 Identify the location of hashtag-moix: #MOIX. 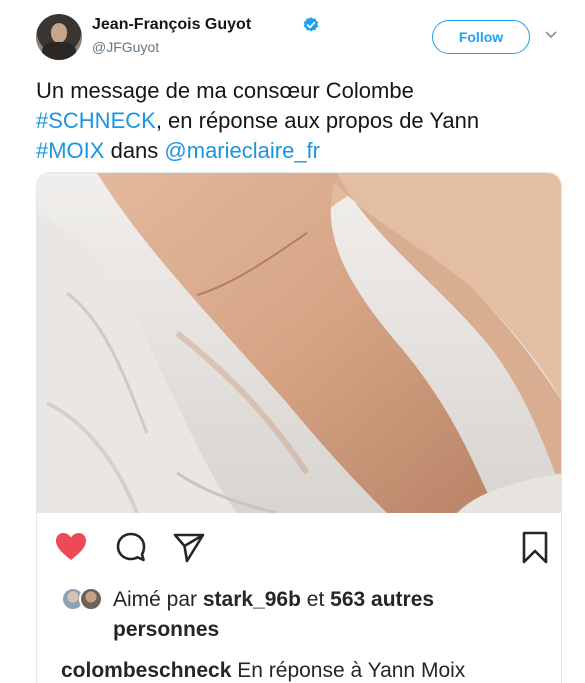
(70, 150).